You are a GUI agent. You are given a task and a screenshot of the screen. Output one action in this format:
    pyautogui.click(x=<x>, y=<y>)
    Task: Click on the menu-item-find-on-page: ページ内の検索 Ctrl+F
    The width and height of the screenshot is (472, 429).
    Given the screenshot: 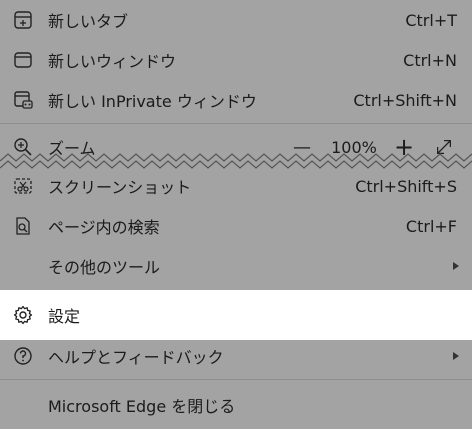 What is the action you would take?
    pyautogui.click(x=236, y=226)
    